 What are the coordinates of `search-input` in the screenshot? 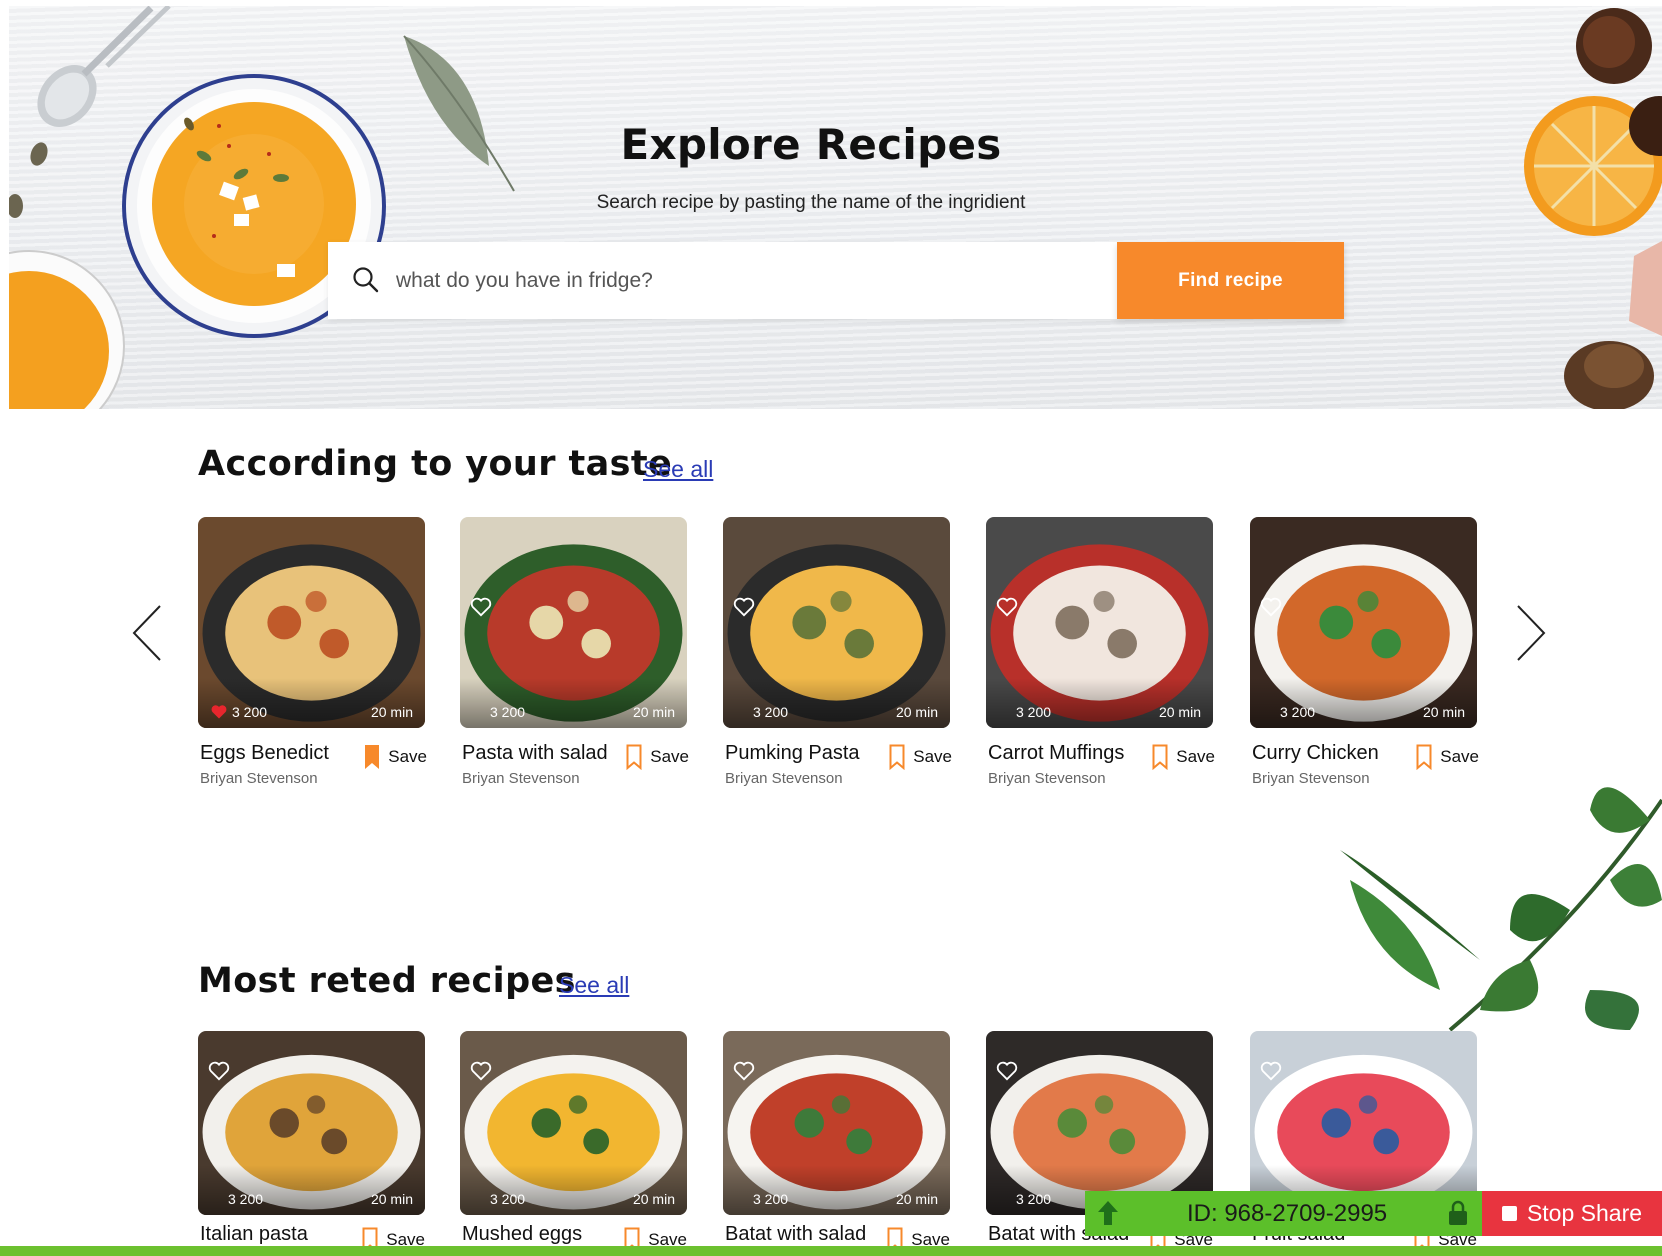 It's located at (746, 280).